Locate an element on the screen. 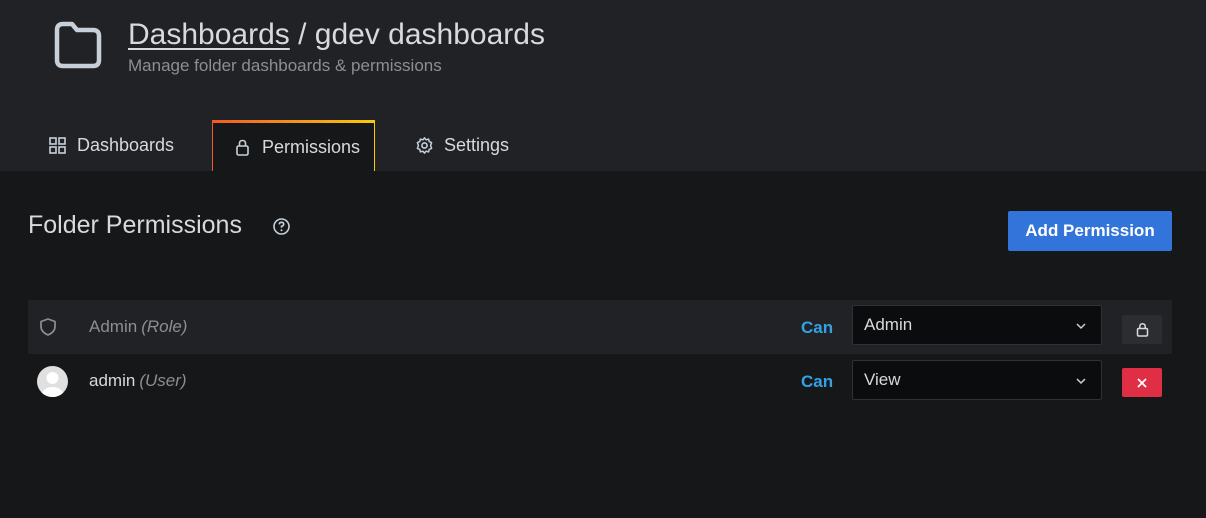  permission-principal: Admin is located at coordinates (113, 326).